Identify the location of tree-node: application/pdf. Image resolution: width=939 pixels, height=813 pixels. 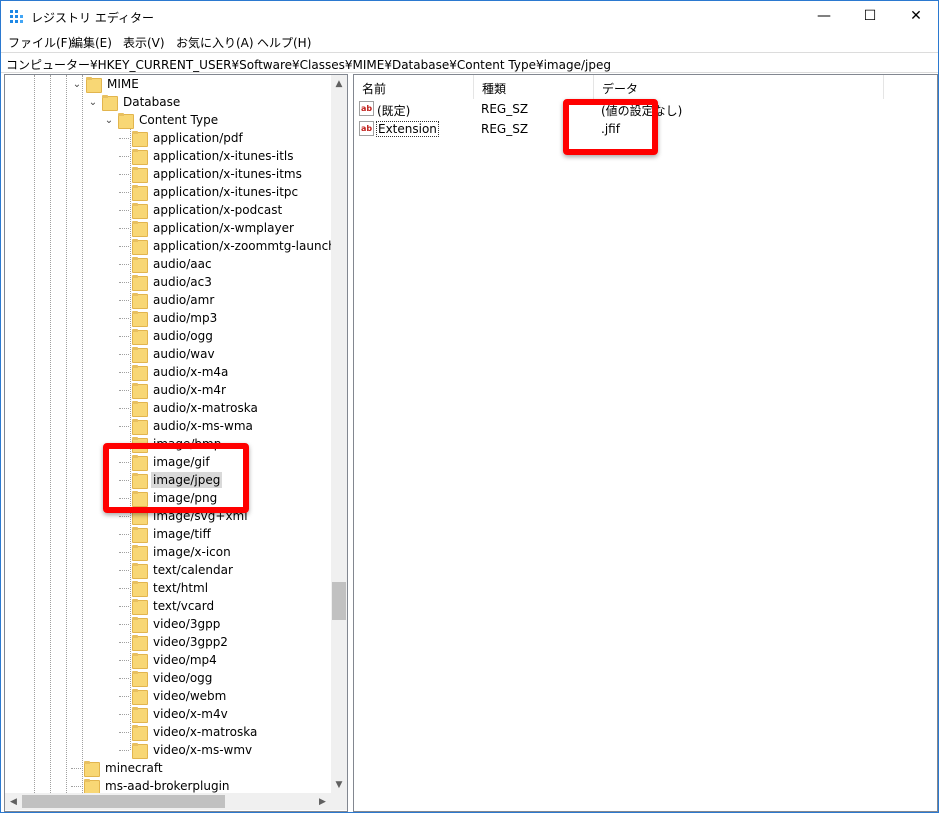
(182, 138).